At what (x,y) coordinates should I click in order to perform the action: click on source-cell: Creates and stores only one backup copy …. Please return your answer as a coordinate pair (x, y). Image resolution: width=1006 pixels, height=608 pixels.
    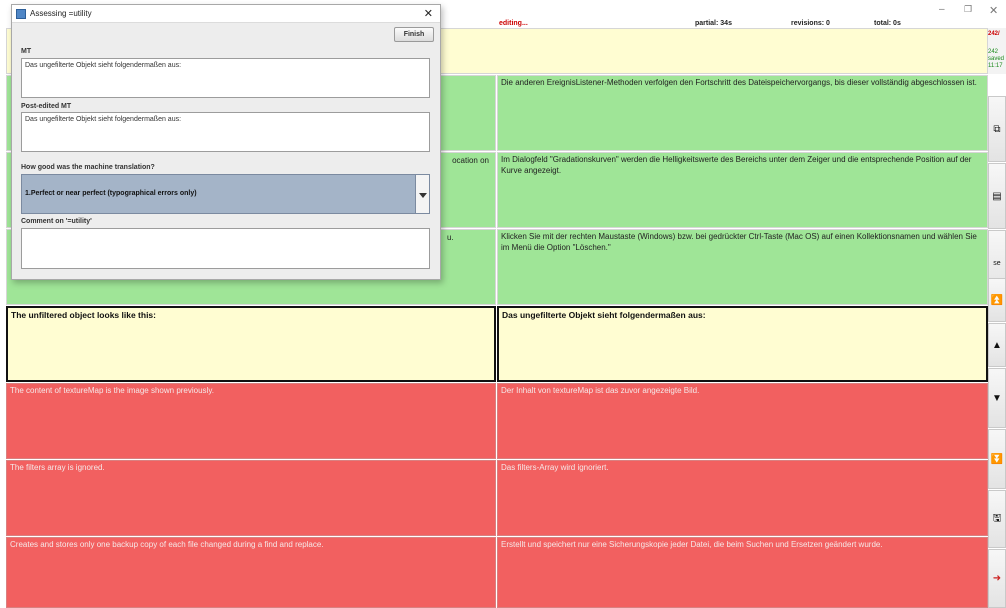
    Looking at the image, I should click on (251, 572).